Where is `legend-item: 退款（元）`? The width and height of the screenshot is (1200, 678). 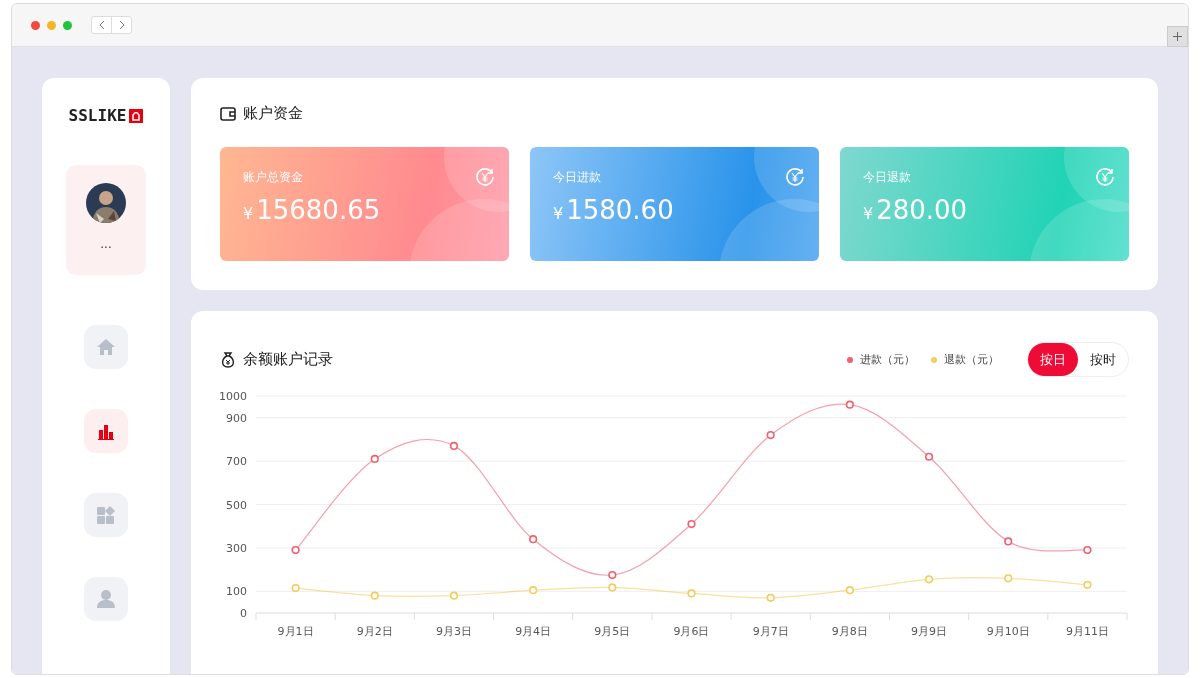 legend-item: 退款（元） is located at coordinates (965, 359).